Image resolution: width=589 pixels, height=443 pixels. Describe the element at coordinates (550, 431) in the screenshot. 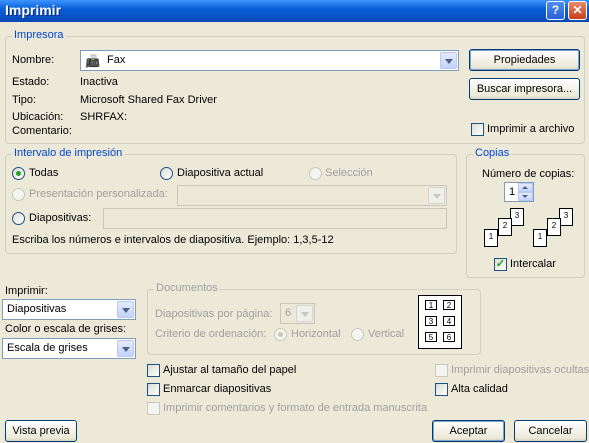

I see `cancelar-button: Cancelar` at that location.